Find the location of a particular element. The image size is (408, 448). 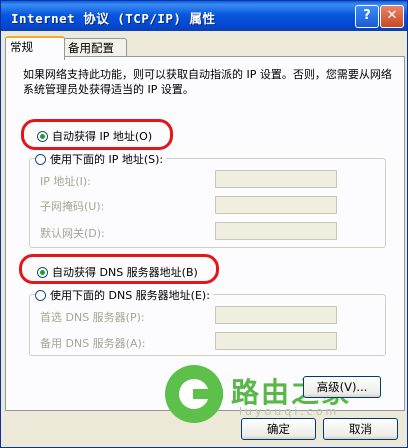

help-icon: ? is located at coordinates (367, 15).